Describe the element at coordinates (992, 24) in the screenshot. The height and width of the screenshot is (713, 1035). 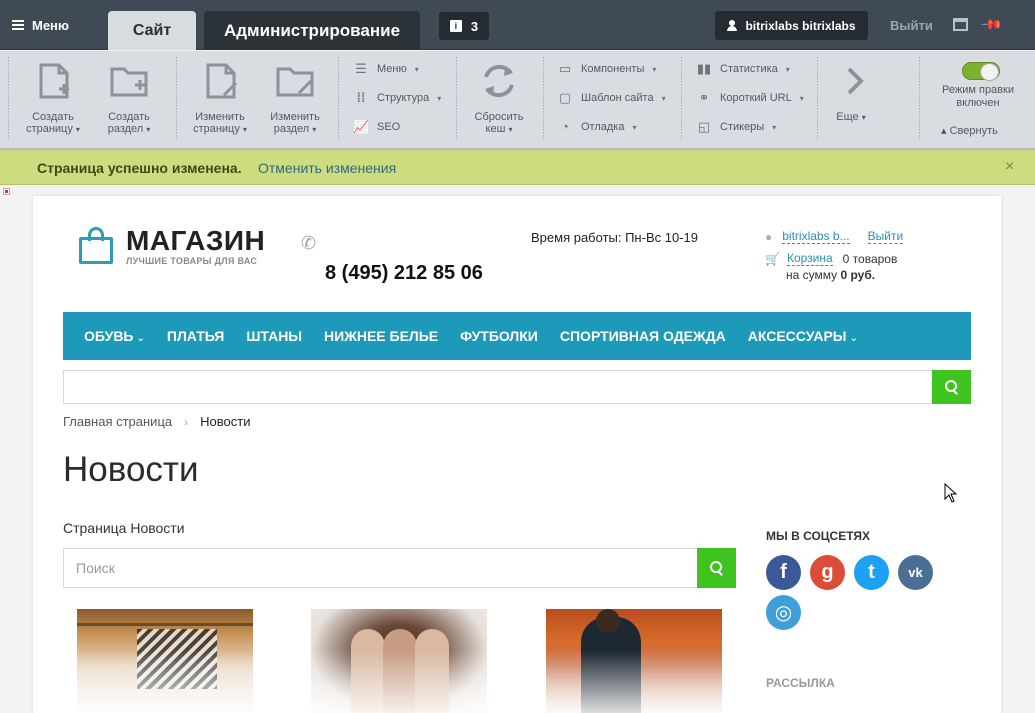
I see `pin-icon: 📌` at that location.